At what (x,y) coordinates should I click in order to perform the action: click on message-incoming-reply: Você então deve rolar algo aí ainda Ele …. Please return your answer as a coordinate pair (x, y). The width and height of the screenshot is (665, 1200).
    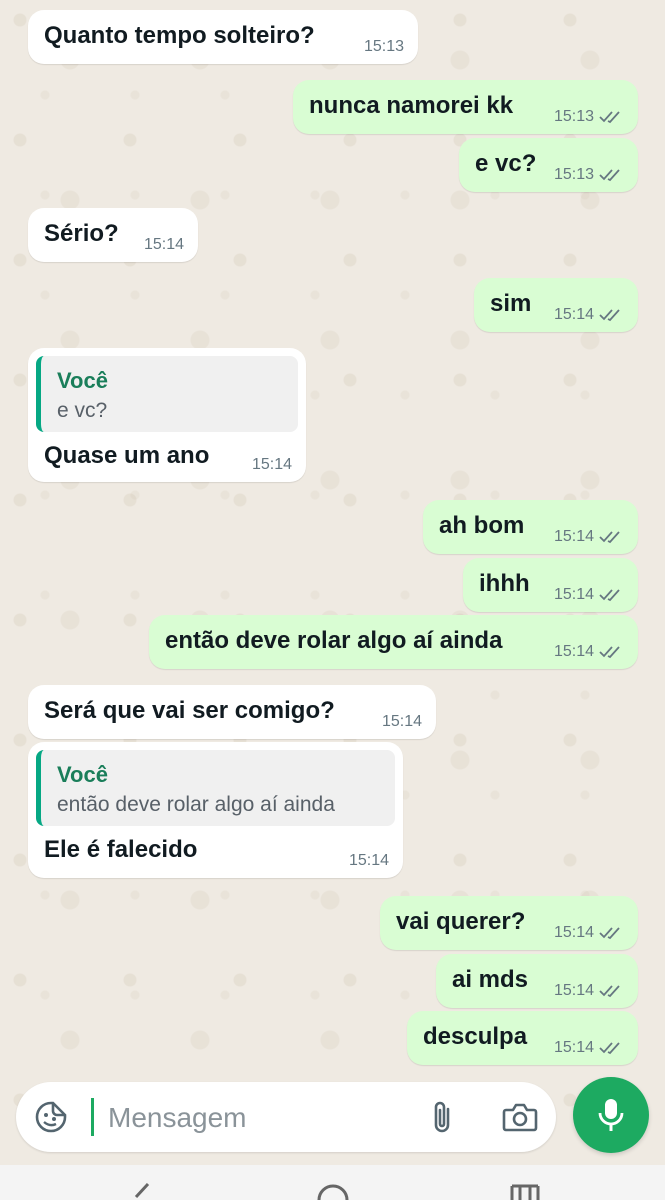
    Looking at the image, I should click on (215, 810).